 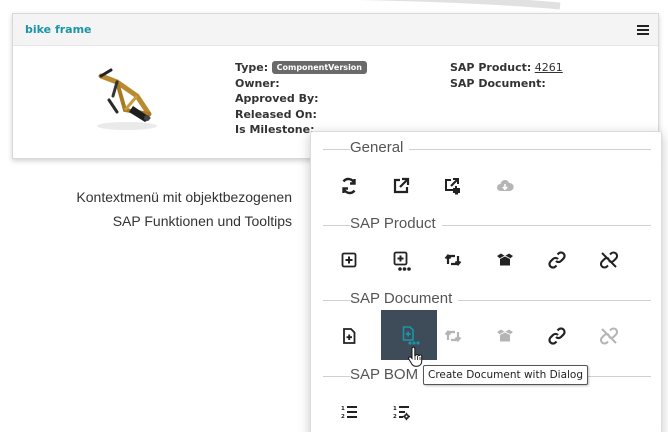 I want to click on prop-approved-by: Approved By:, so click(x=301, y=99).